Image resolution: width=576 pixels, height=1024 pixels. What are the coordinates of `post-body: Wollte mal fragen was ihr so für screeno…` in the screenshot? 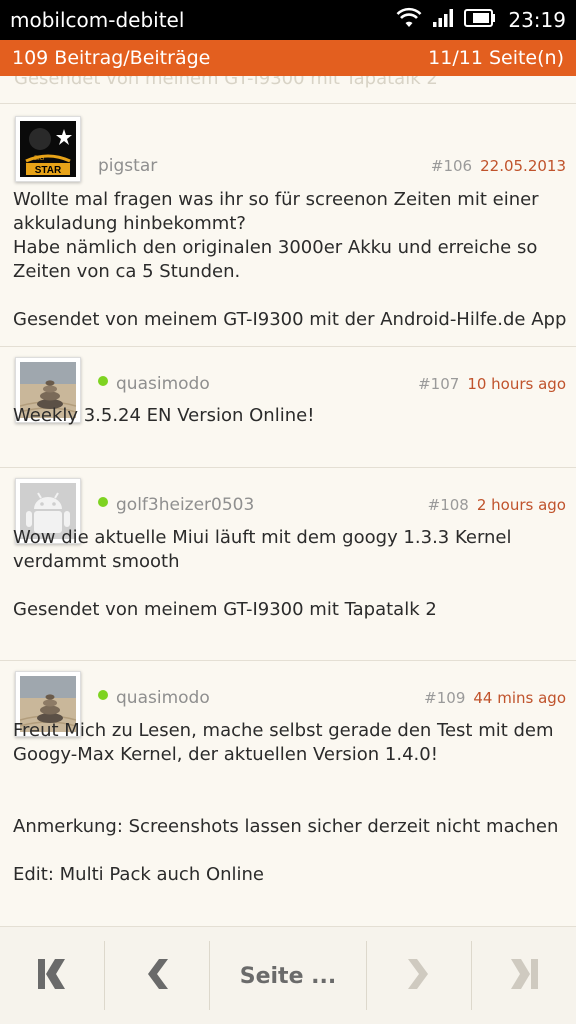 It's located at (291, 260).